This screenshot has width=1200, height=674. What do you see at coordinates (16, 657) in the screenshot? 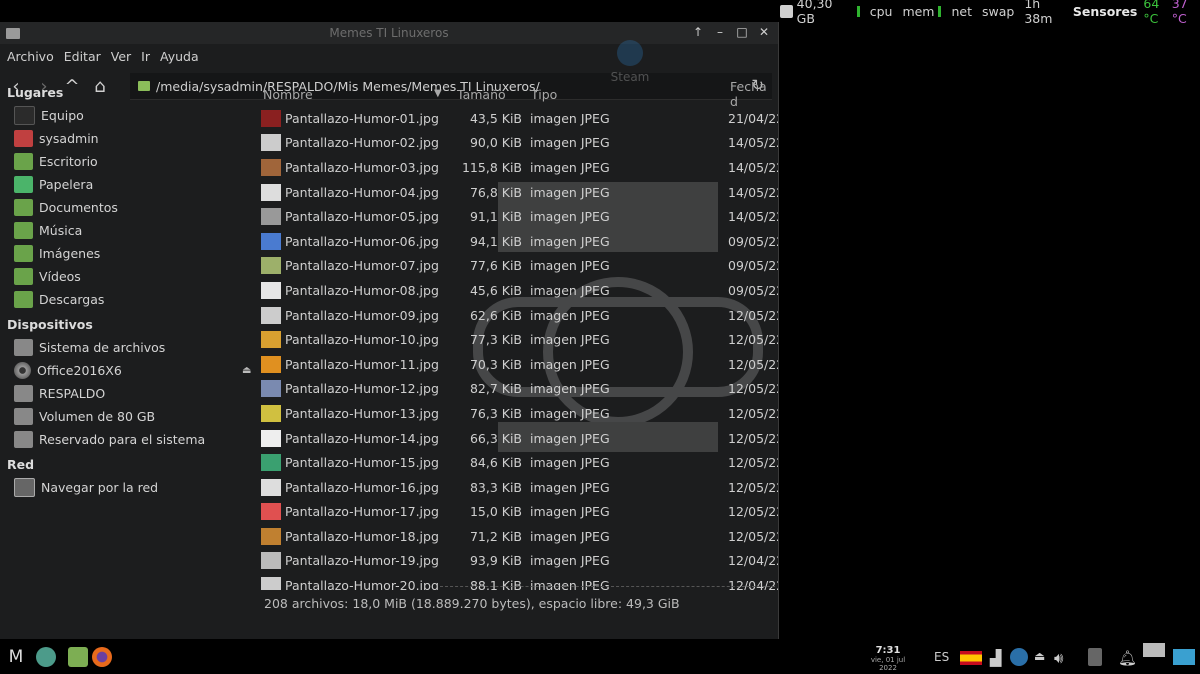
I see `menu-icon: M` at bounding box center [16, 657].